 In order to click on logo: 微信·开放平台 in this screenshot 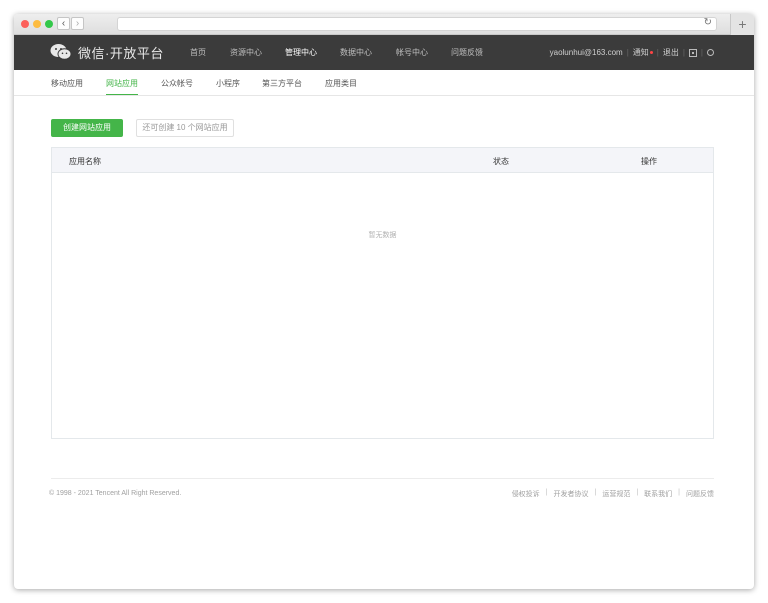, I will do `click(107, 52)`.